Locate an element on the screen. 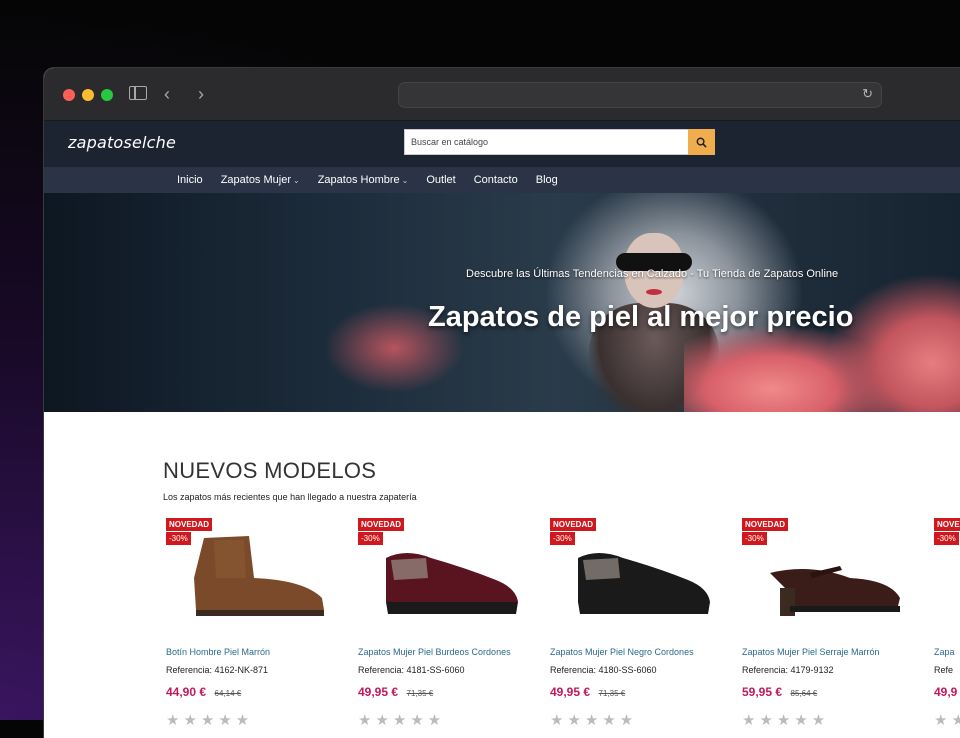  minimize-window-button is located at coordinates (88, 95).